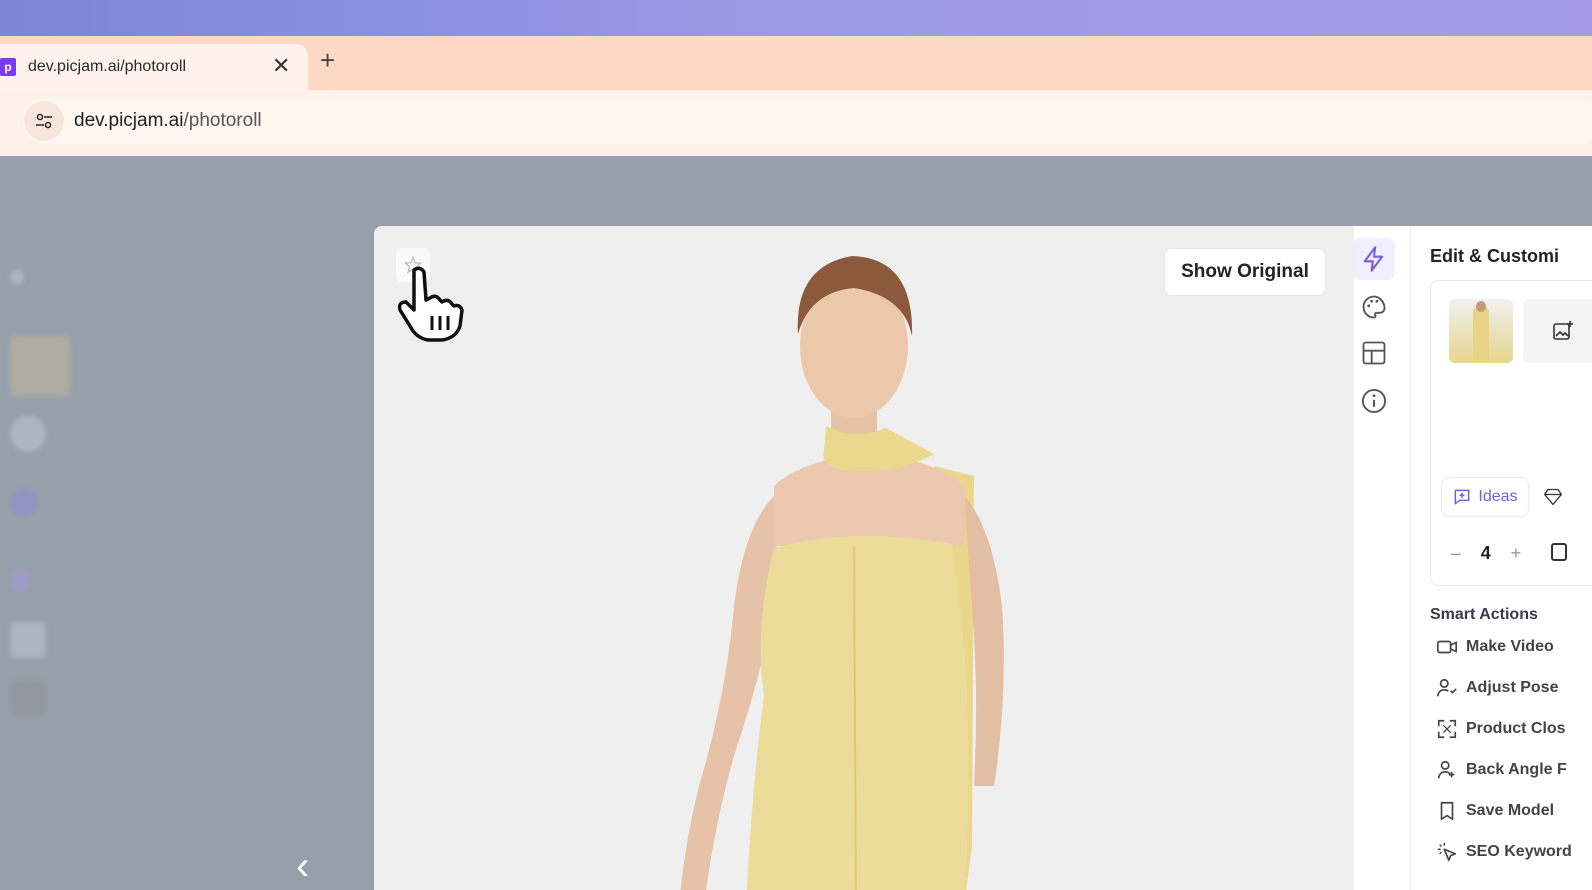 Image resolution: width=1592 pixels, height=890 pixels. I want to click on stepper-value: 4, so click(1485, 552).